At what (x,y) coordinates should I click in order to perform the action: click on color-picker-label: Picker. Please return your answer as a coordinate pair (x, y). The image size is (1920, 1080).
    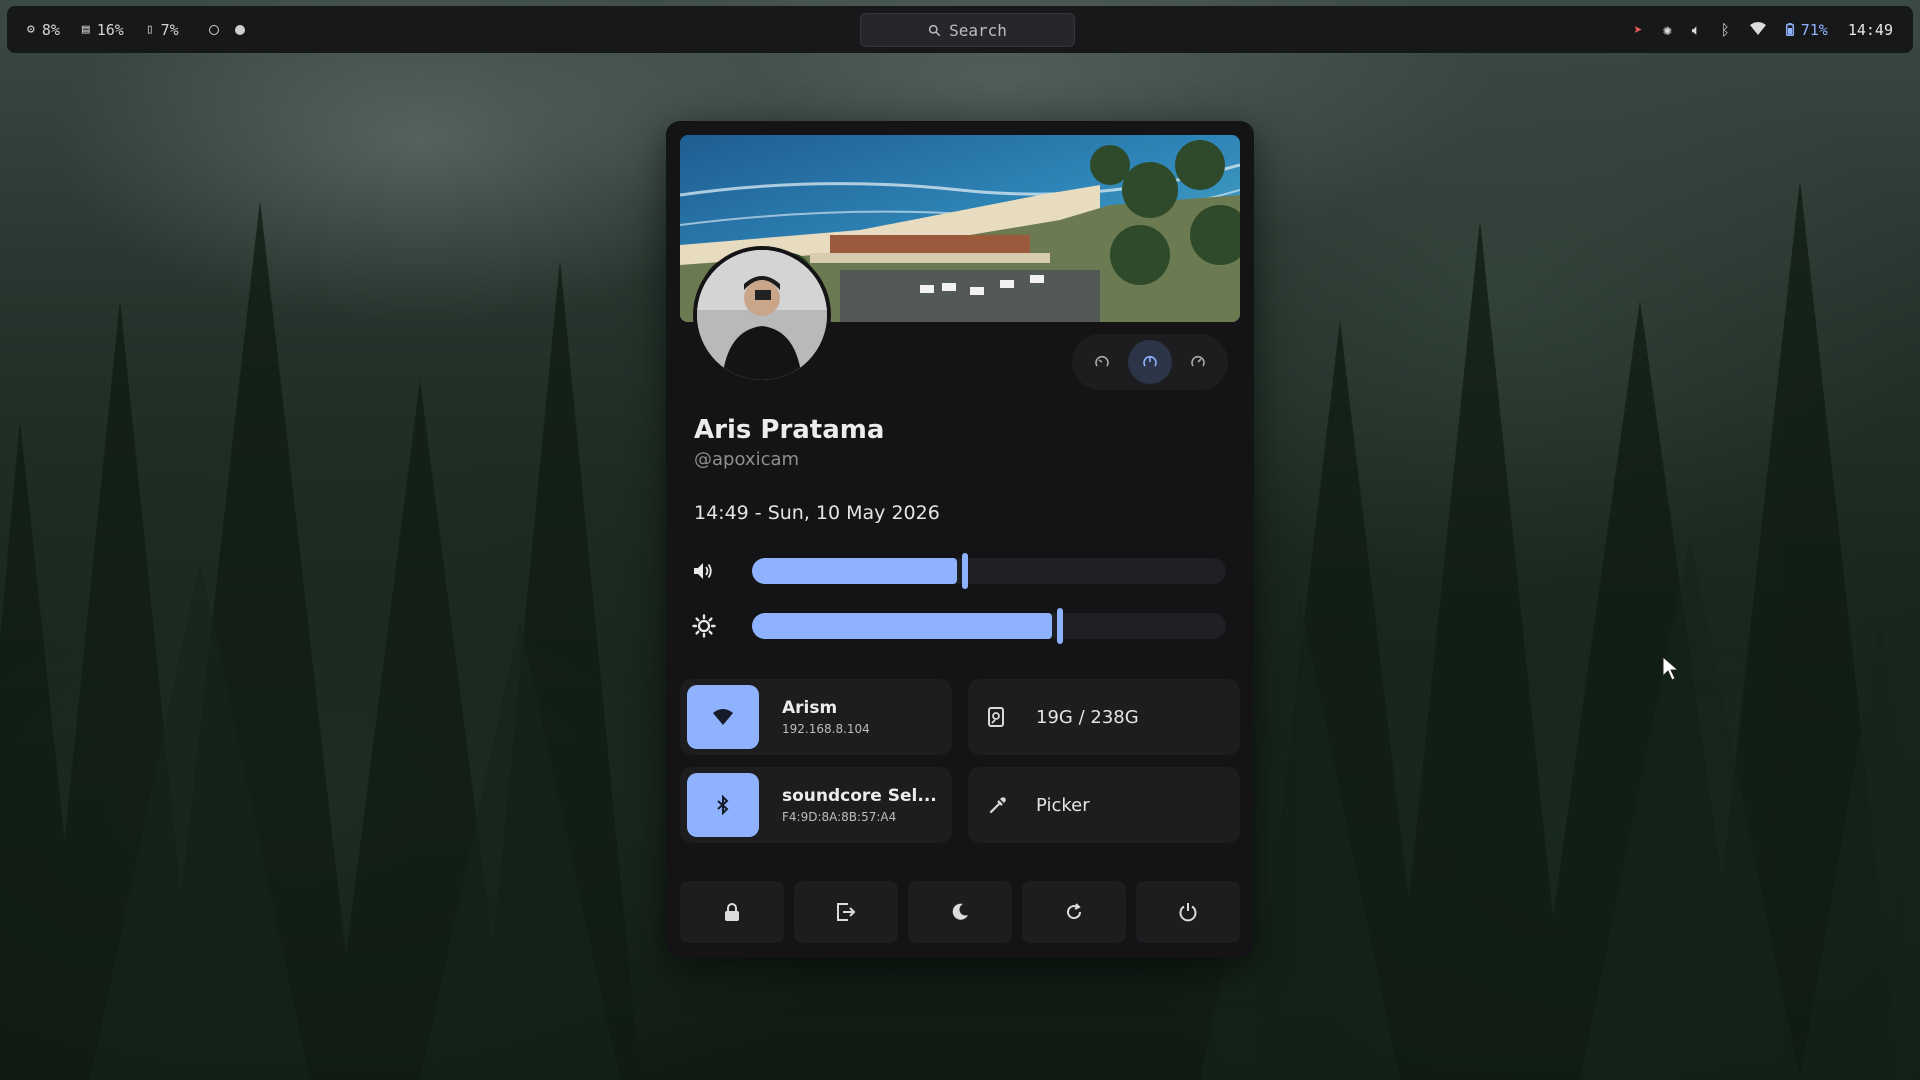
    Looking at the image, I should click on (1063, 805).